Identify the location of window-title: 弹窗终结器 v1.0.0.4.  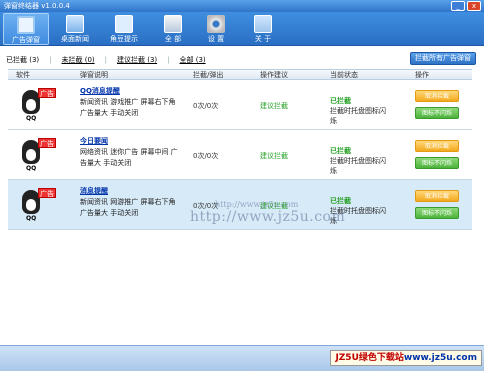
(37, 6).